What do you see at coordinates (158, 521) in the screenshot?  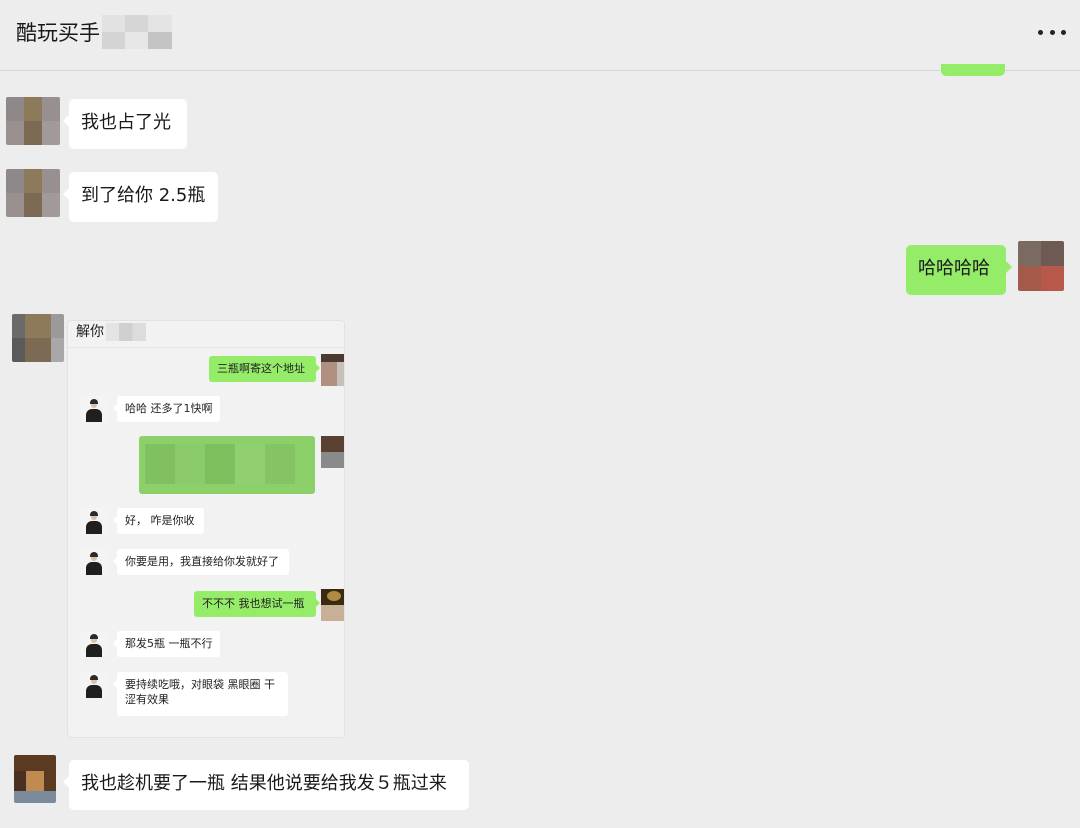 I see `message-bubble: 好， 咋是你收` at bounding box center [158, 521].